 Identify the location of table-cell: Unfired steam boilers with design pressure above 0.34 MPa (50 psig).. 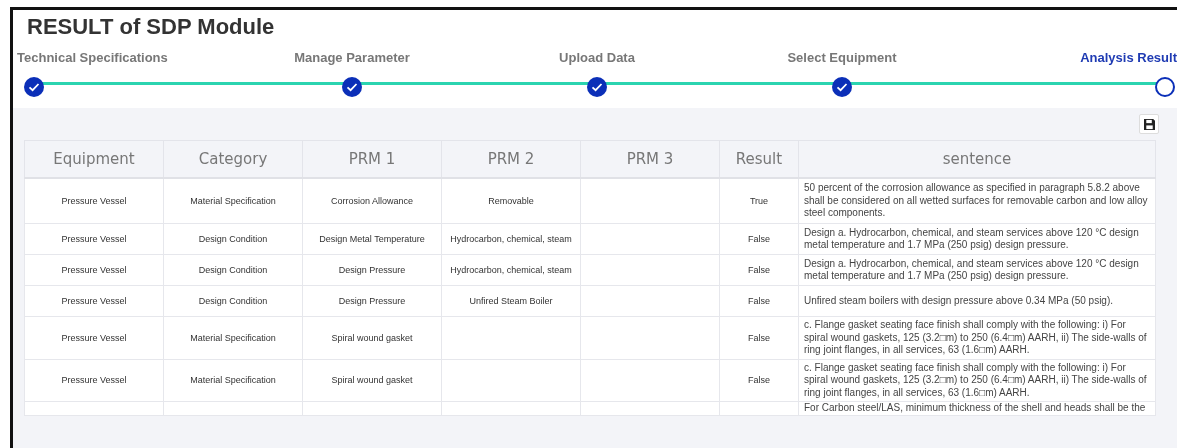
(959, 300).